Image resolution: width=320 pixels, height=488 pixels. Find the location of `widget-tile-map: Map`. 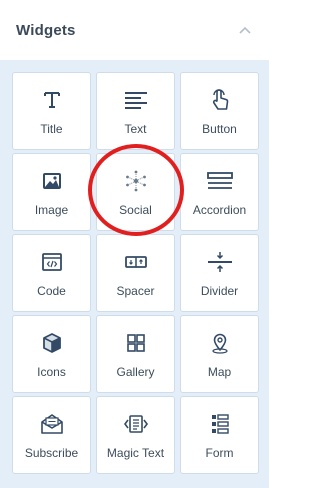

widget-tile-map: Map is located at coordinates (219, 354).